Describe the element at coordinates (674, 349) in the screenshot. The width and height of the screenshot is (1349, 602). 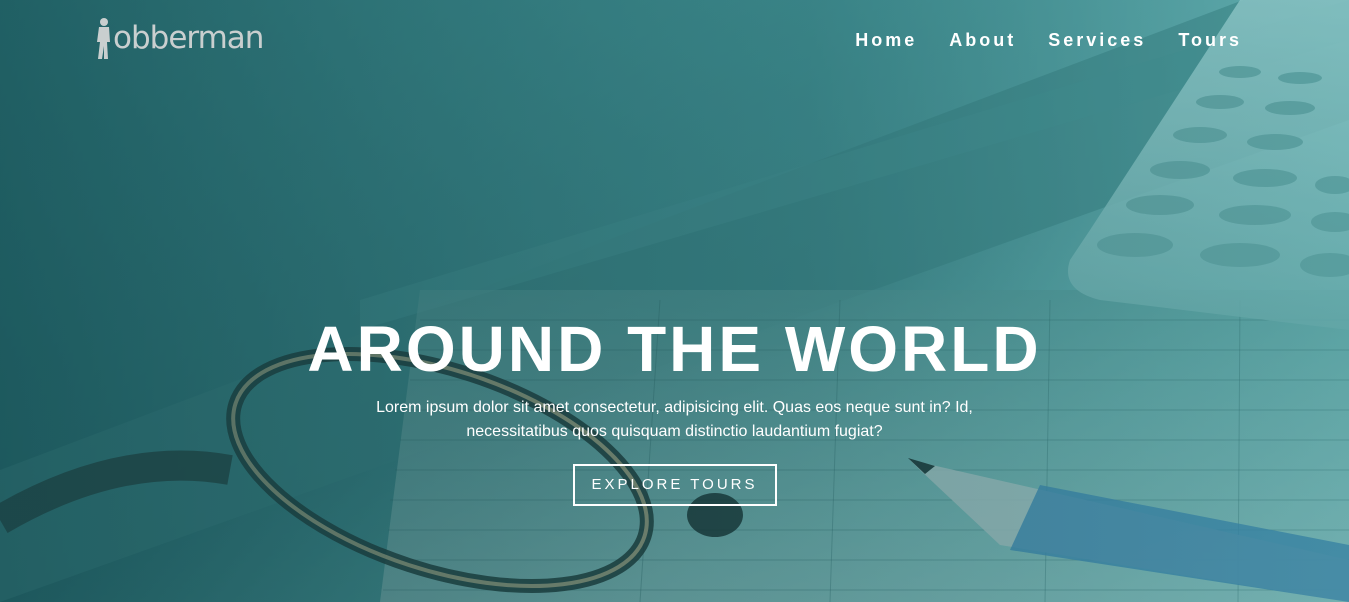
I see `hero-title: AROUND THE WORLD` at that location.